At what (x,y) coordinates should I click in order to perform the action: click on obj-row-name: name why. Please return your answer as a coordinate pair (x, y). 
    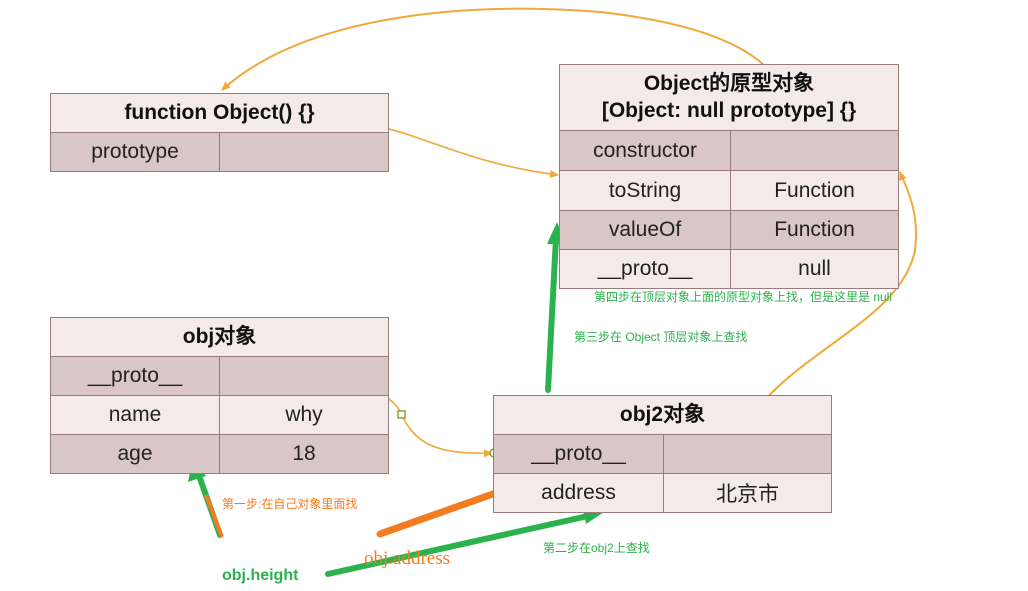
    Looking at the image, I should click on (219, 414).